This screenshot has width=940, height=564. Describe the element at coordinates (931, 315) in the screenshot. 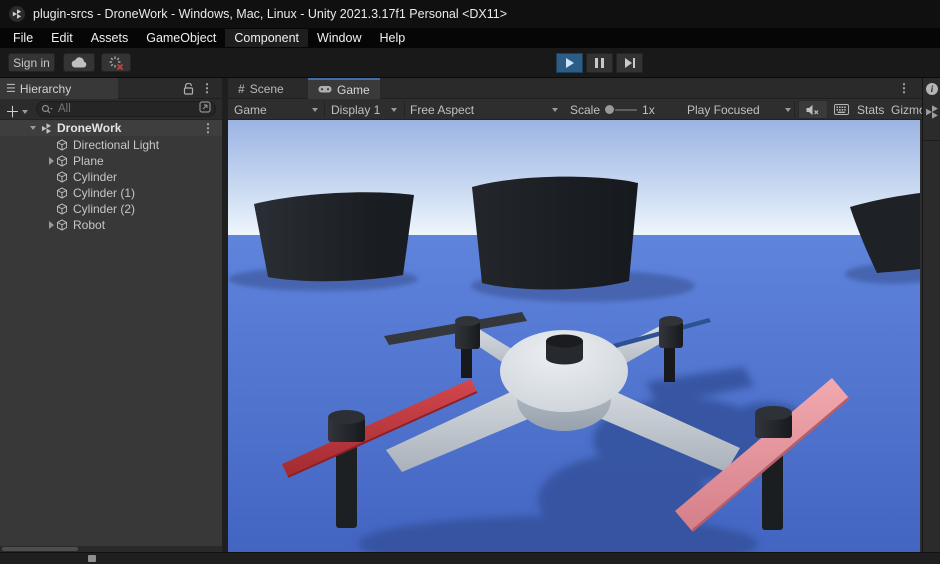

I see `inspector-collapsed-strip: i` at that location.